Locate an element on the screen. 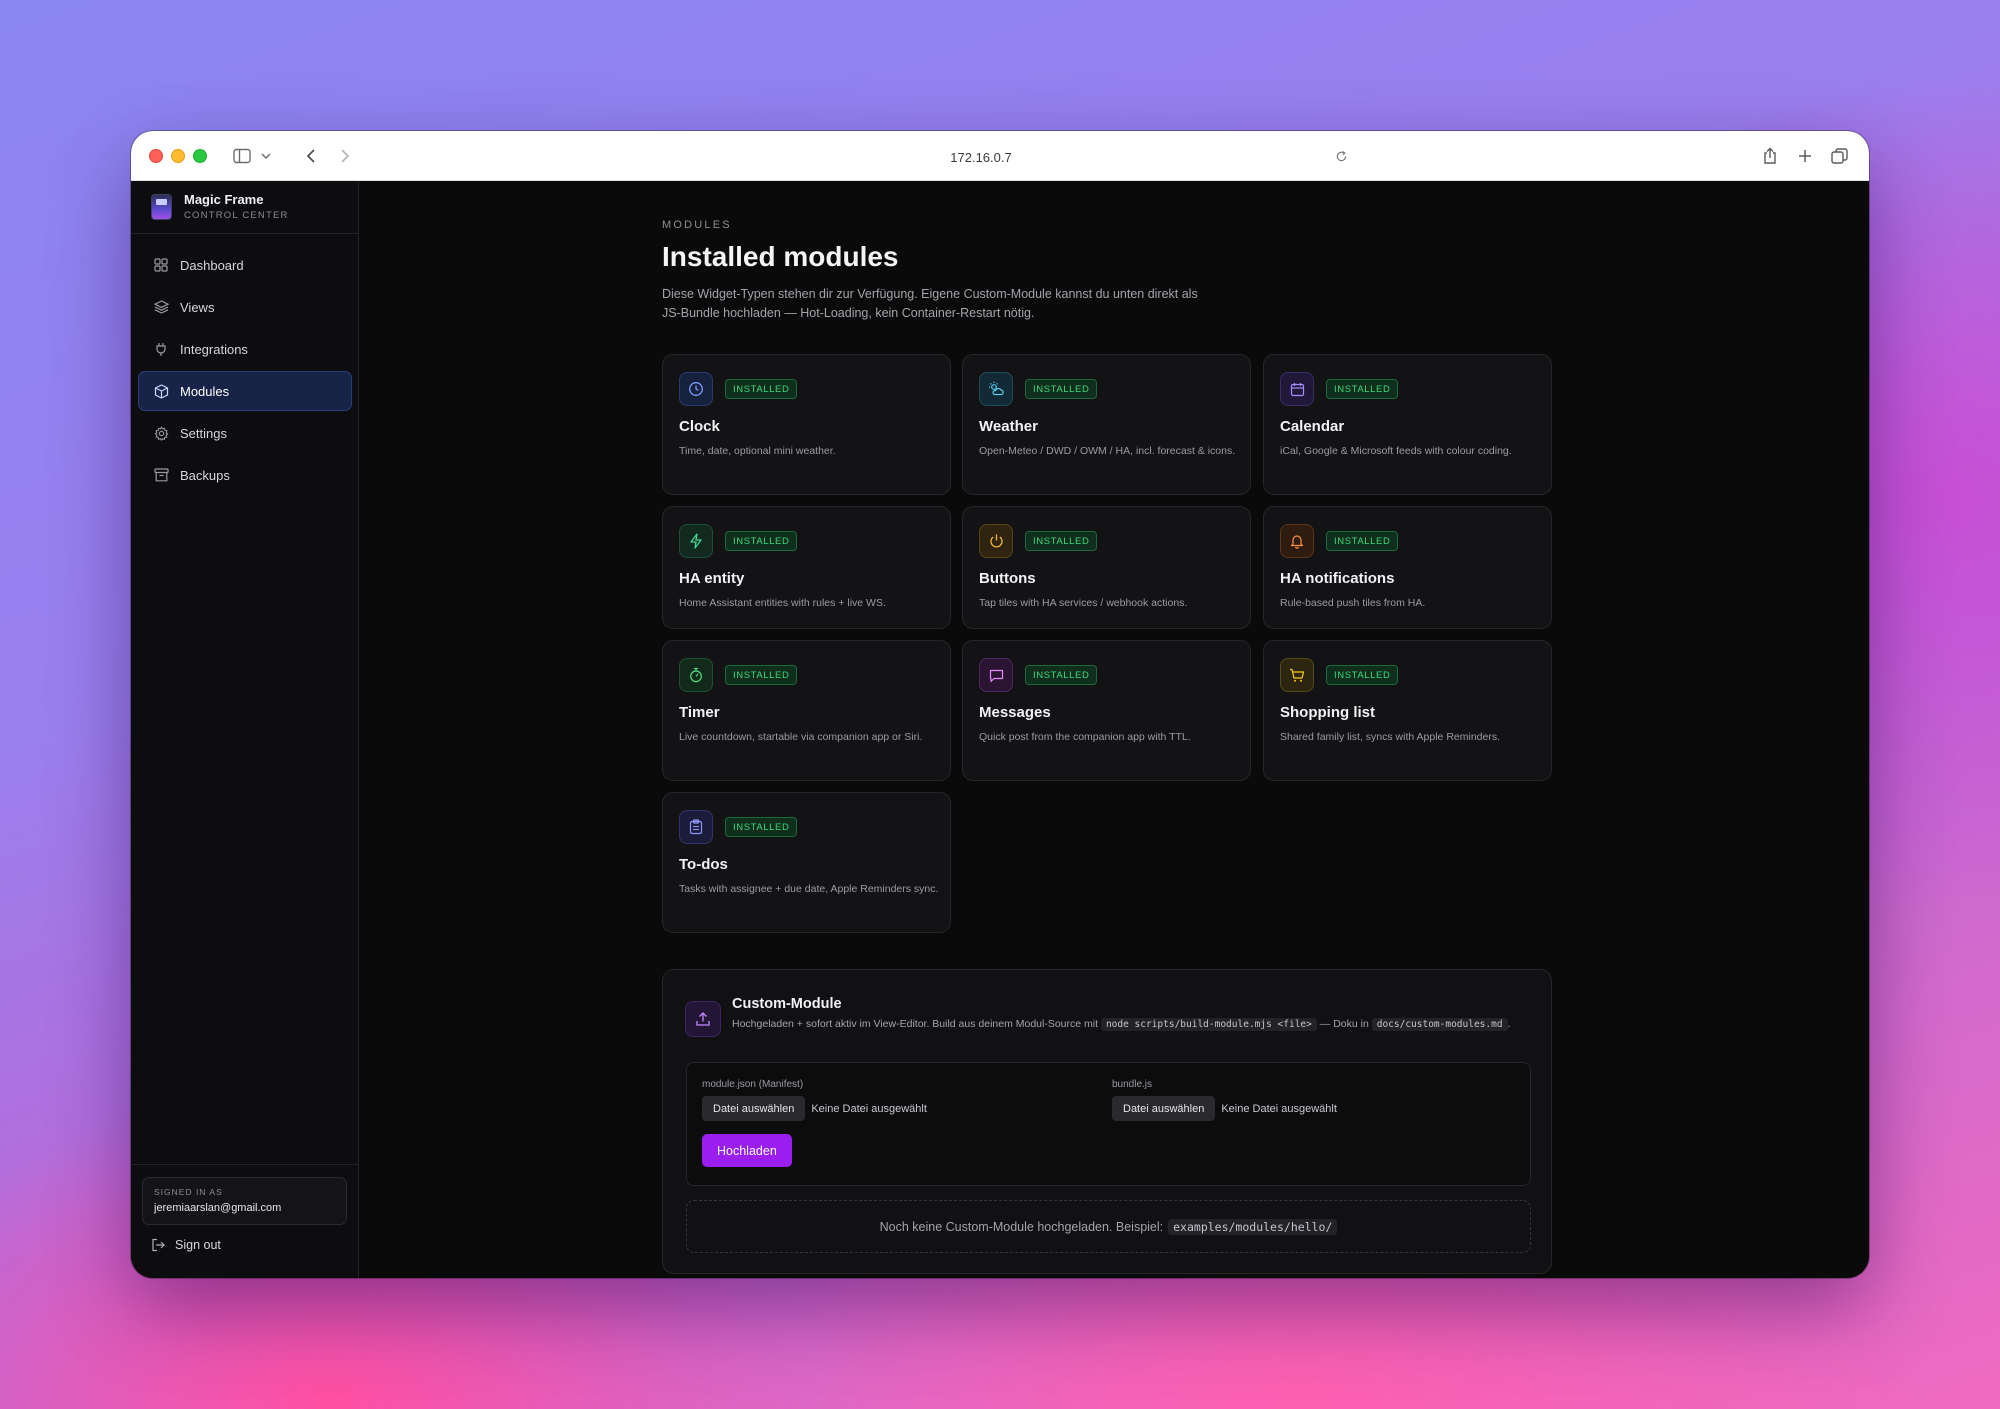 The width and height of the screenshot is (2000, 1409). sidebar-item-label: Integrations is located at coordinates (214, 349).